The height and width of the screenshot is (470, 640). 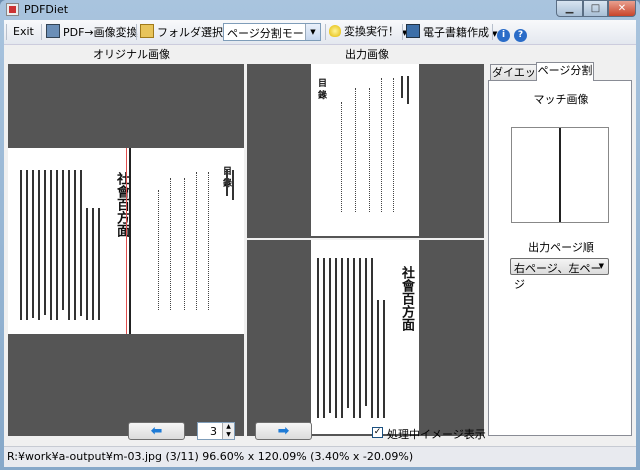 What do you see at coordinates (367, 54) in the screenshot?
I see `output-image-label: 出力画像` at bounding box center [367, 54].